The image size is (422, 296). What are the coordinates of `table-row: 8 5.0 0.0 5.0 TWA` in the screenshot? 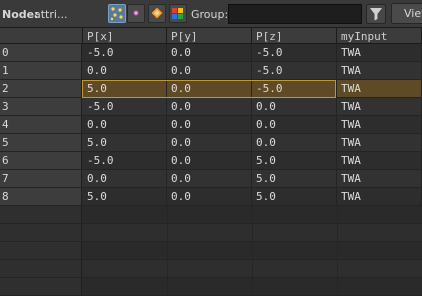 It's located at (211, 197).